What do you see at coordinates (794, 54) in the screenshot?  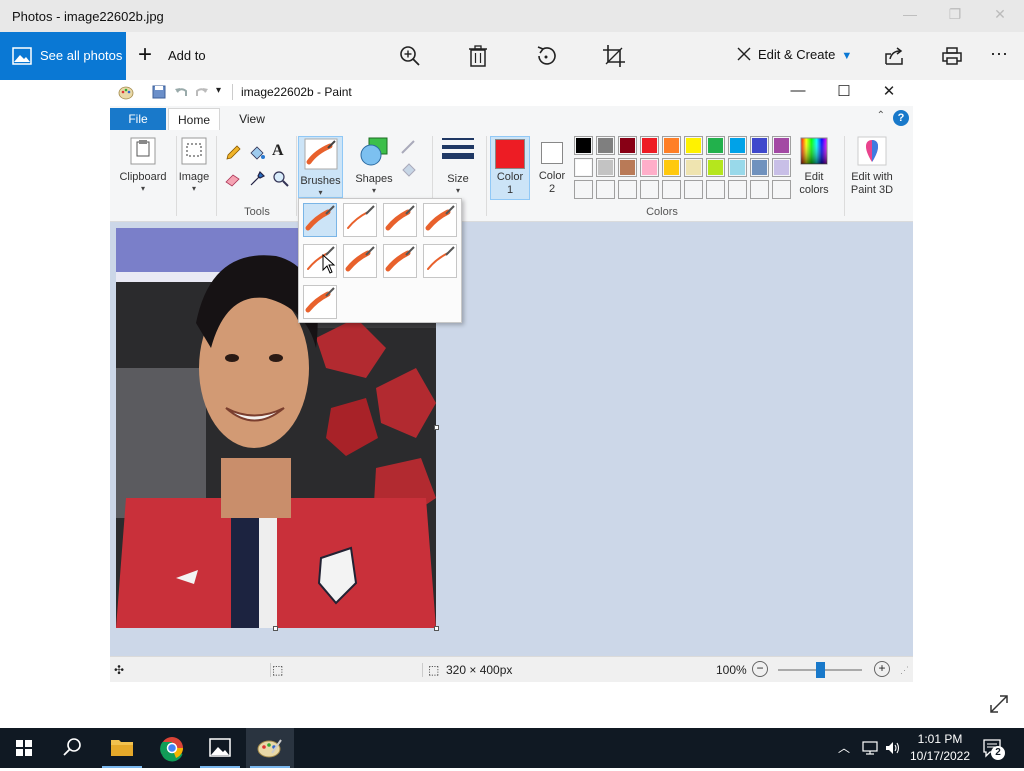 I see `edit-create-button: Edit & Create ▼` at bounding box center [794, 54].